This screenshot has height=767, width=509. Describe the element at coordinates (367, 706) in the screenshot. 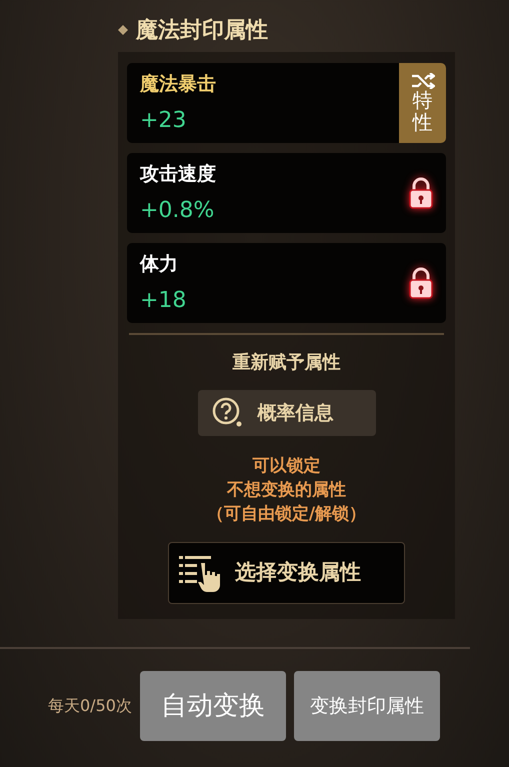

I see `transform-seal-button: 变换封印属性` at that location.